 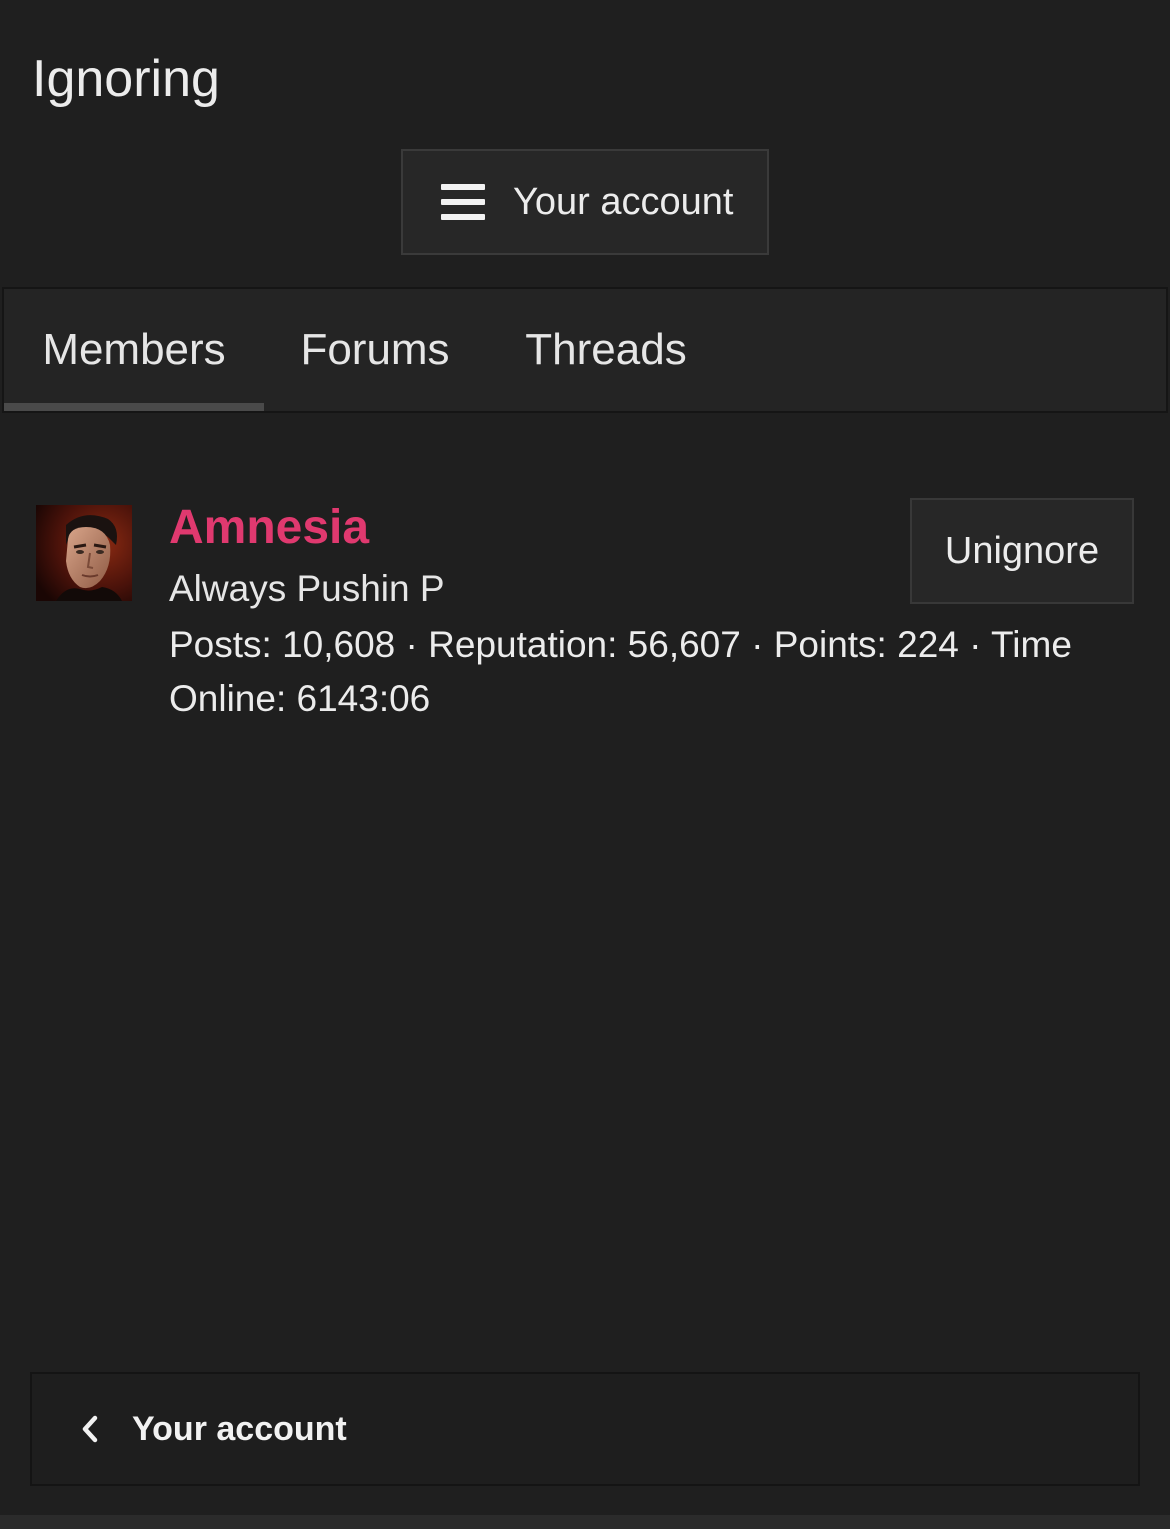 What do you see at coordinates (623, 201) in the screenshot?
I see `account-menu-label: Your account` at bounding box center [623, 201].